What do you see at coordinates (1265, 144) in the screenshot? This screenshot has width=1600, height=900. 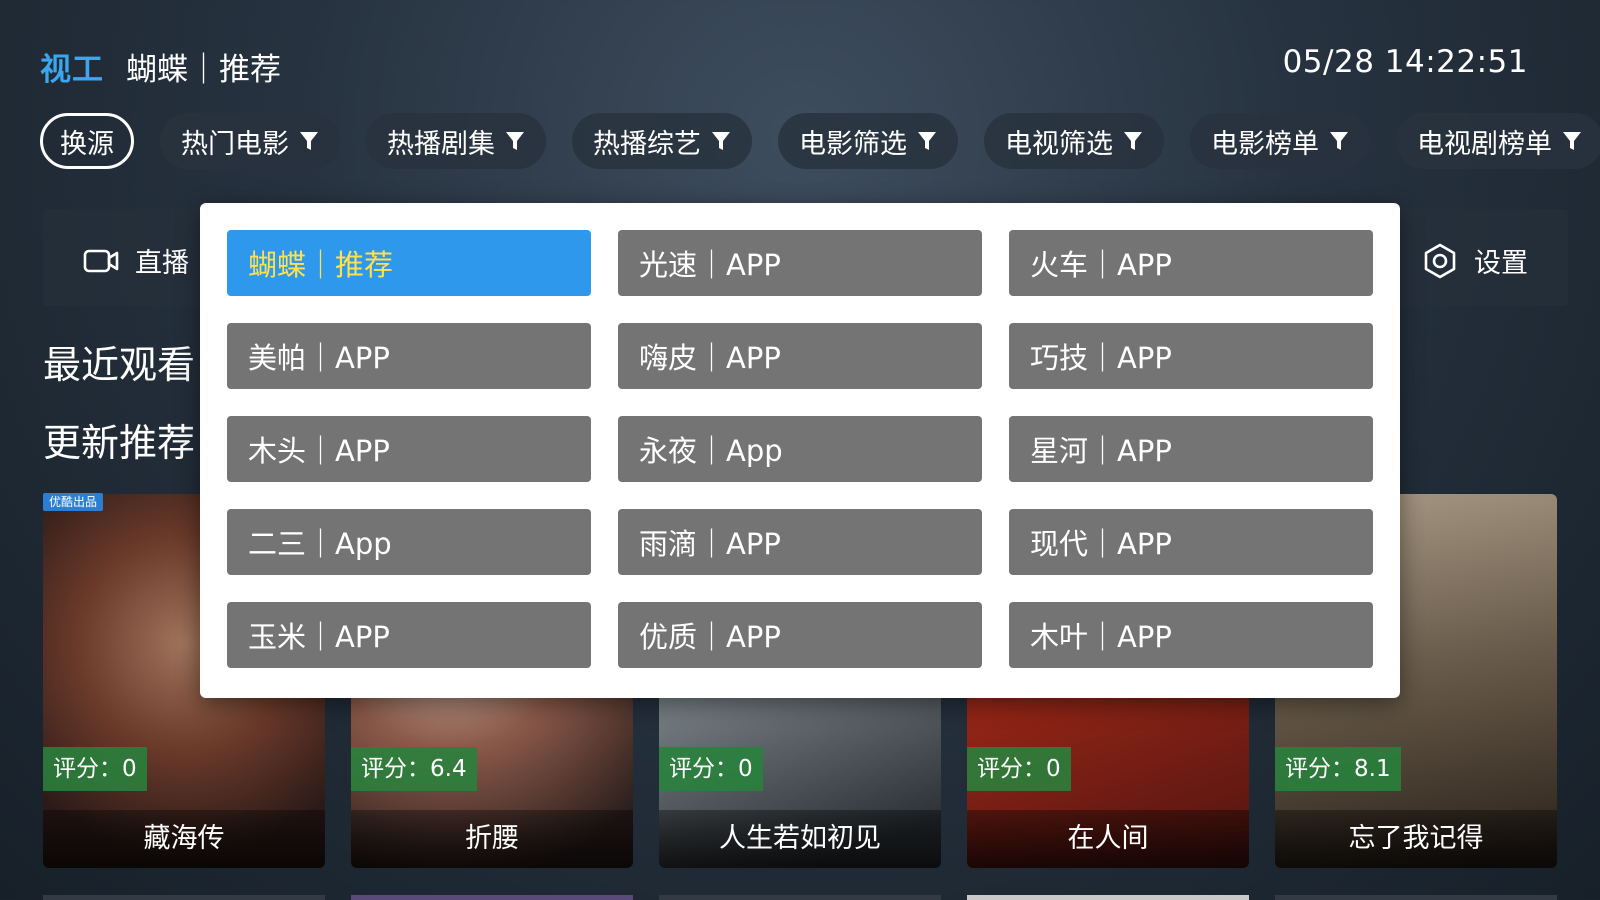 I see `tab-label: 电影榜单` at bounding box center [1265, 144].